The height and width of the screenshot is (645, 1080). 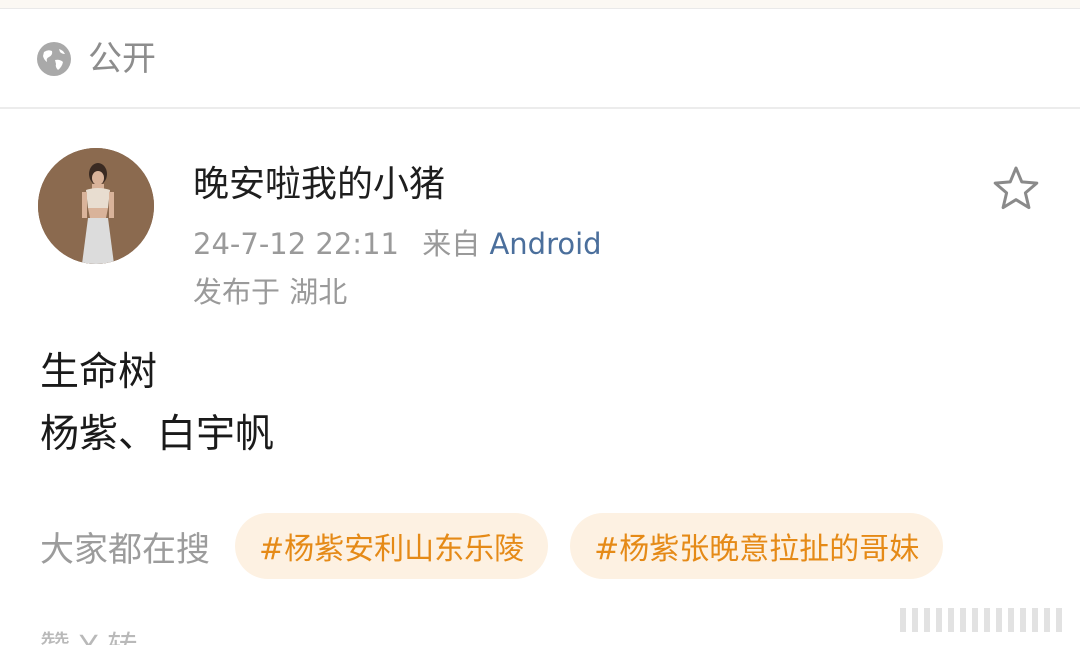 I want to click on post-body: 生命树 杨紫、白宇帆, so click(x=157, y=404).